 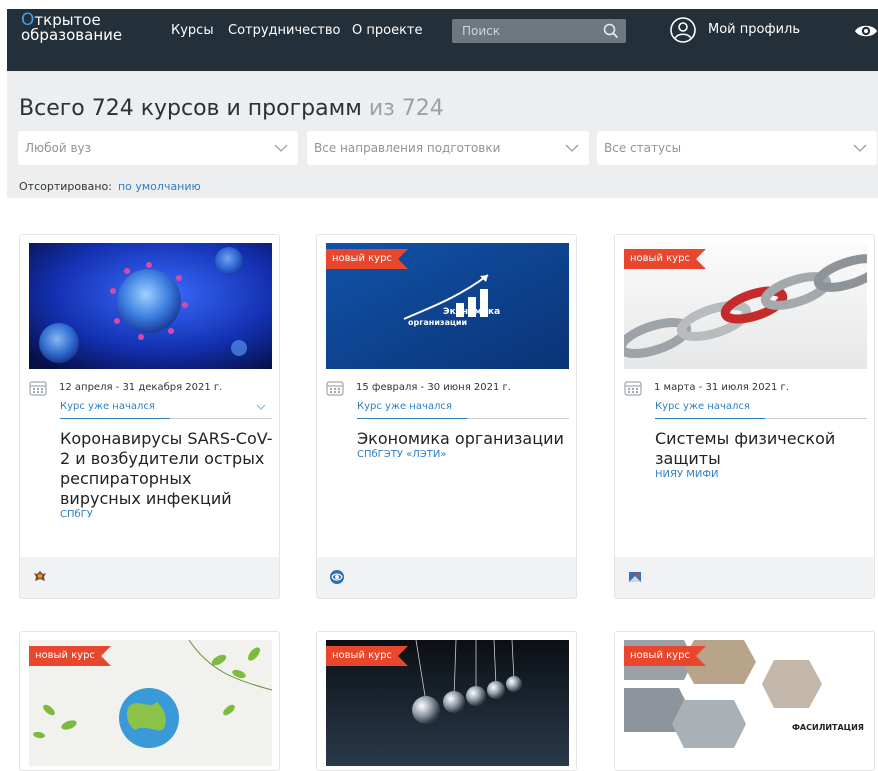 What do you see at coordinates (464, 455) in the screenshot?
I see `course-university: СПбГЭТУ «ЛЭТИ»` at bounding box center [464, 455].